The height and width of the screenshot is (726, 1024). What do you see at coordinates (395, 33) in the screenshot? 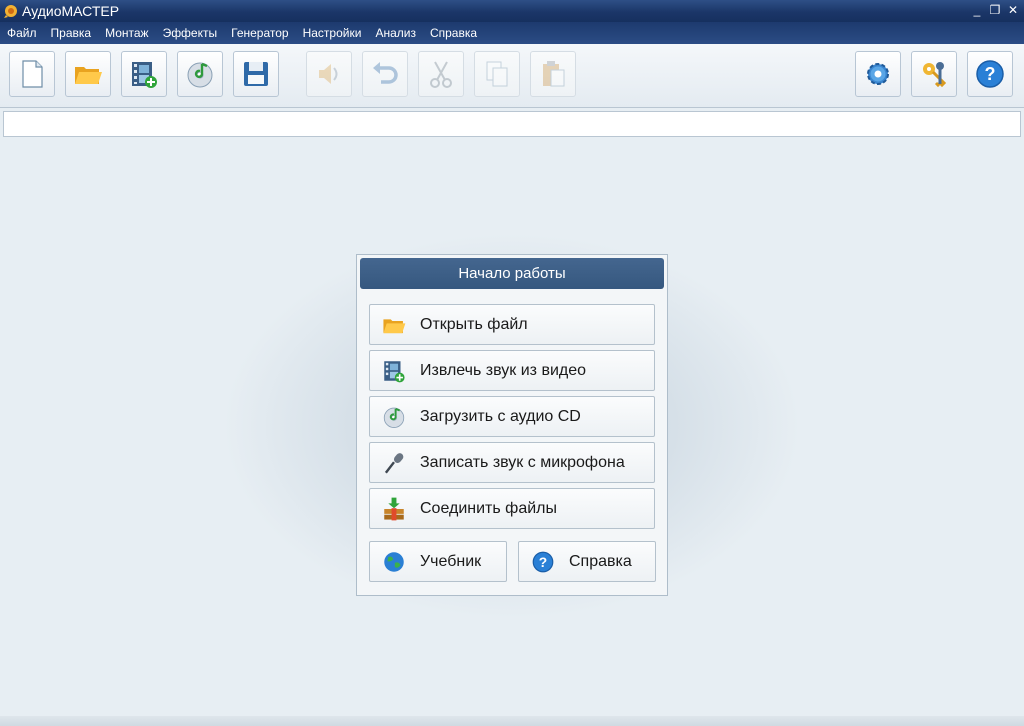
I see `menu-analysis: Анализ` at bounding box center [395, 33].